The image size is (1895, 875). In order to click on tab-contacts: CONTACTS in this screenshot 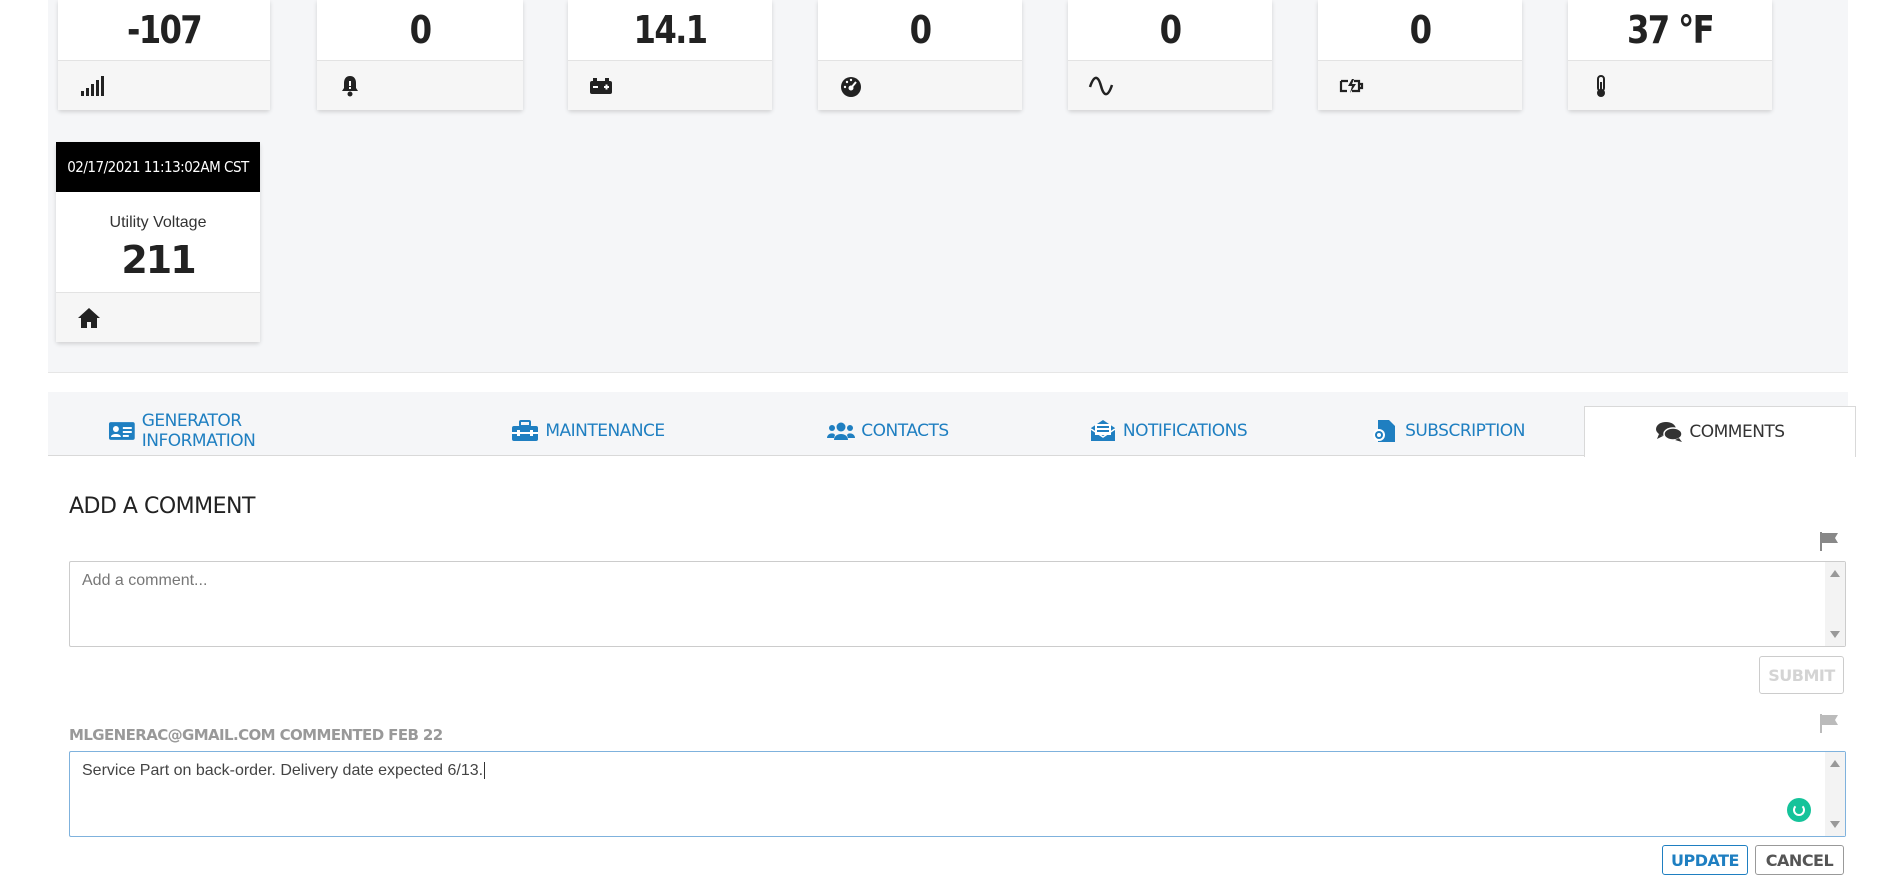, I will do `click(888, 431)`.